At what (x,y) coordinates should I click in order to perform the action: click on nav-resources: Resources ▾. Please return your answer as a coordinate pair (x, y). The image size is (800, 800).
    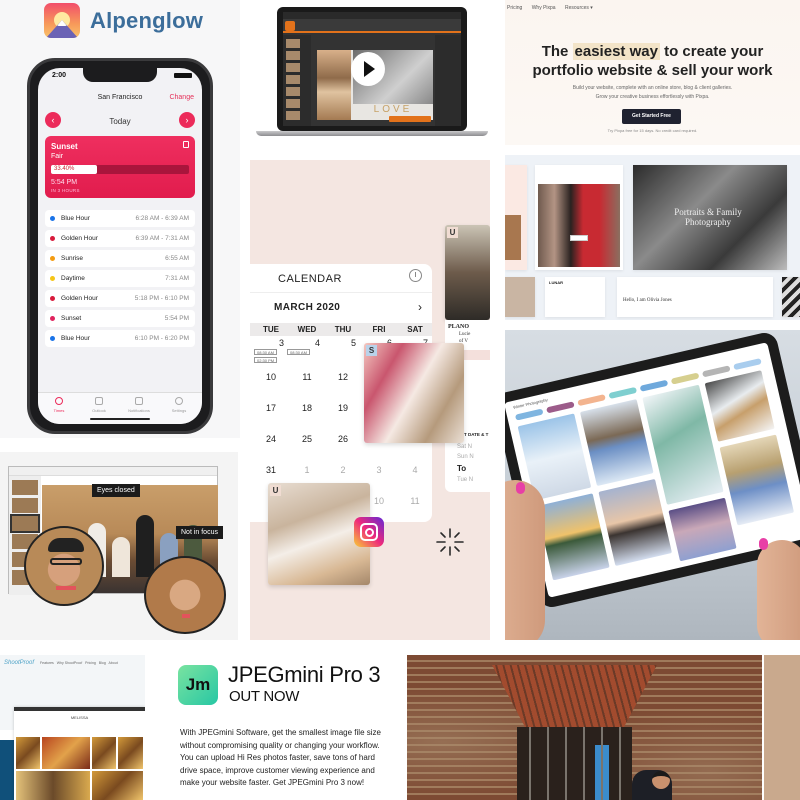
    Looking at the image, I should click on (579, 8).